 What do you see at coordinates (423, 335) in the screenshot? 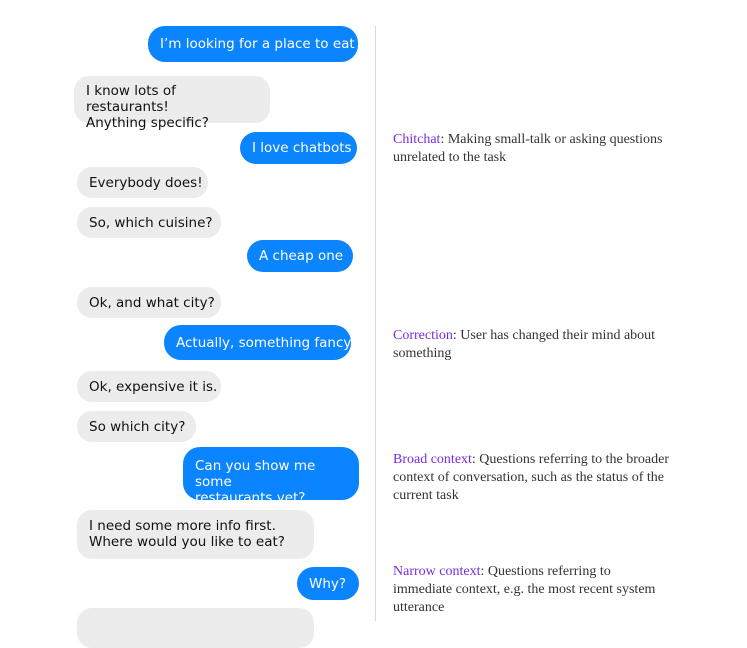
I see `annotation-term: Correction` at bounding box center [423, 335].